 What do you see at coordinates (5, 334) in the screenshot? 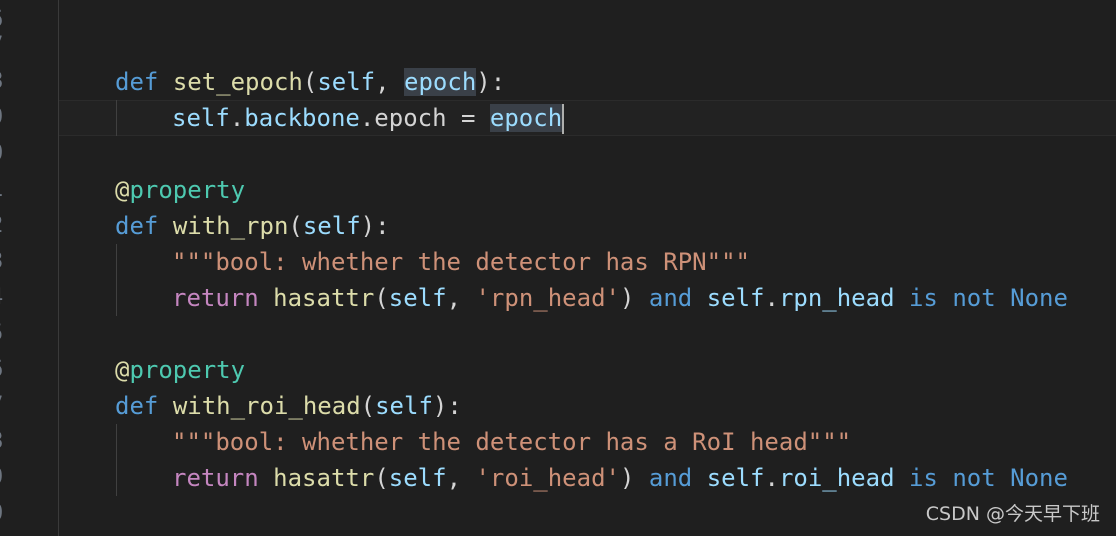
I see `line-number: 5` at bounding box center [5, 334].